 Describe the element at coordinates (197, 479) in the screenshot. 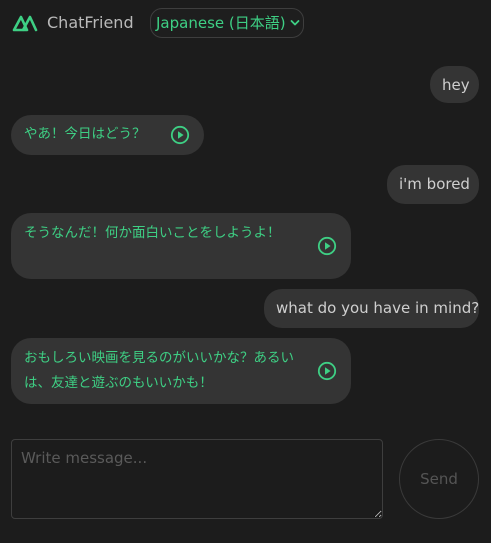

I see `message-input` at that location.